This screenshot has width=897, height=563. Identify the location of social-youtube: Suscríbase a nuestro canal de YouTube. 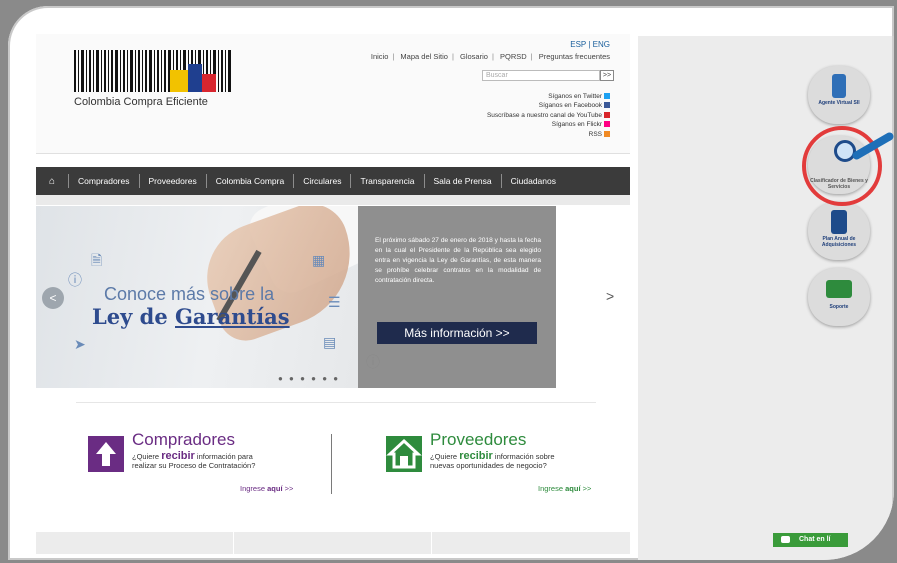
(548, 115).